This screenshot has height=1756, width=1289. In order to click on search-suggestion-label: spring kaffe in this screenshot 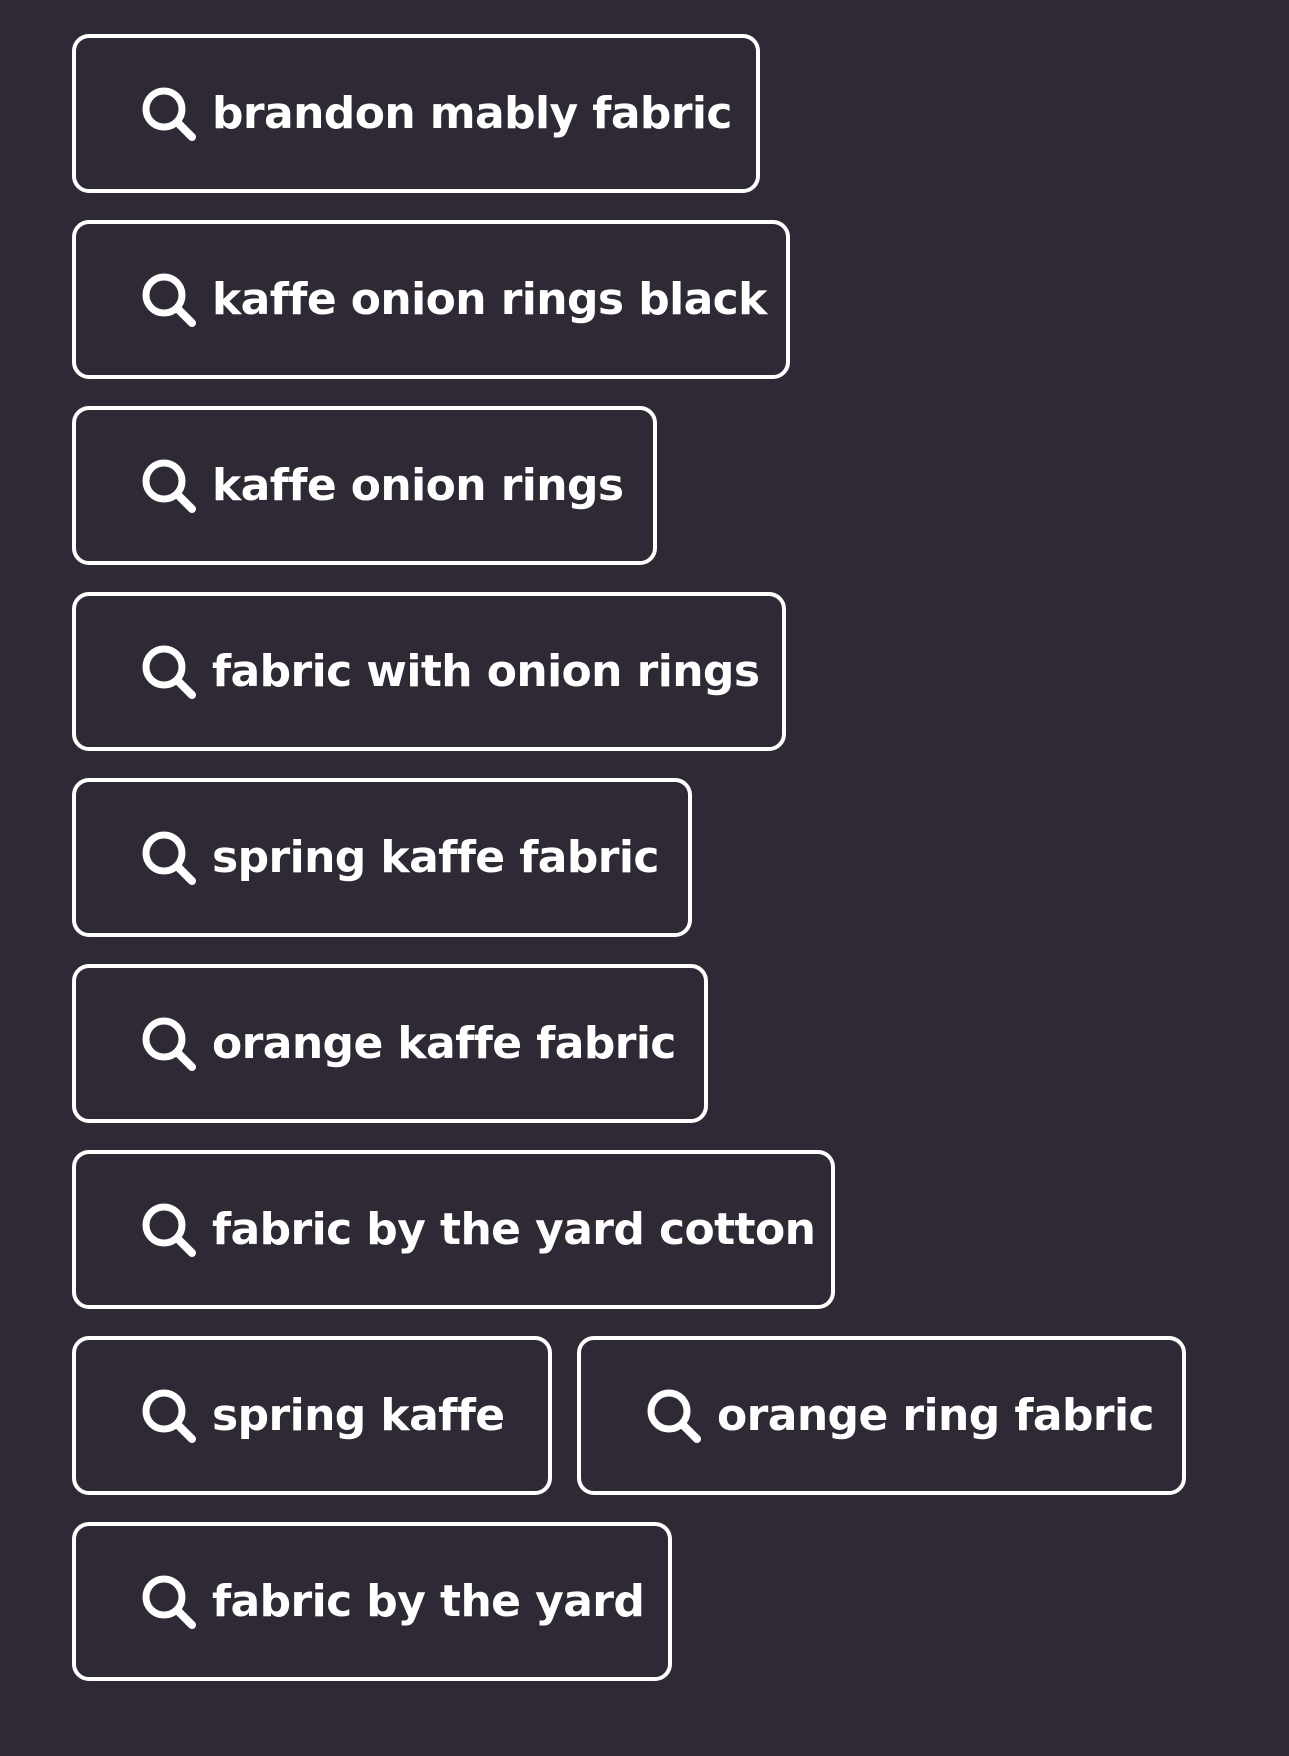, I will do `click(358, 1415)`.